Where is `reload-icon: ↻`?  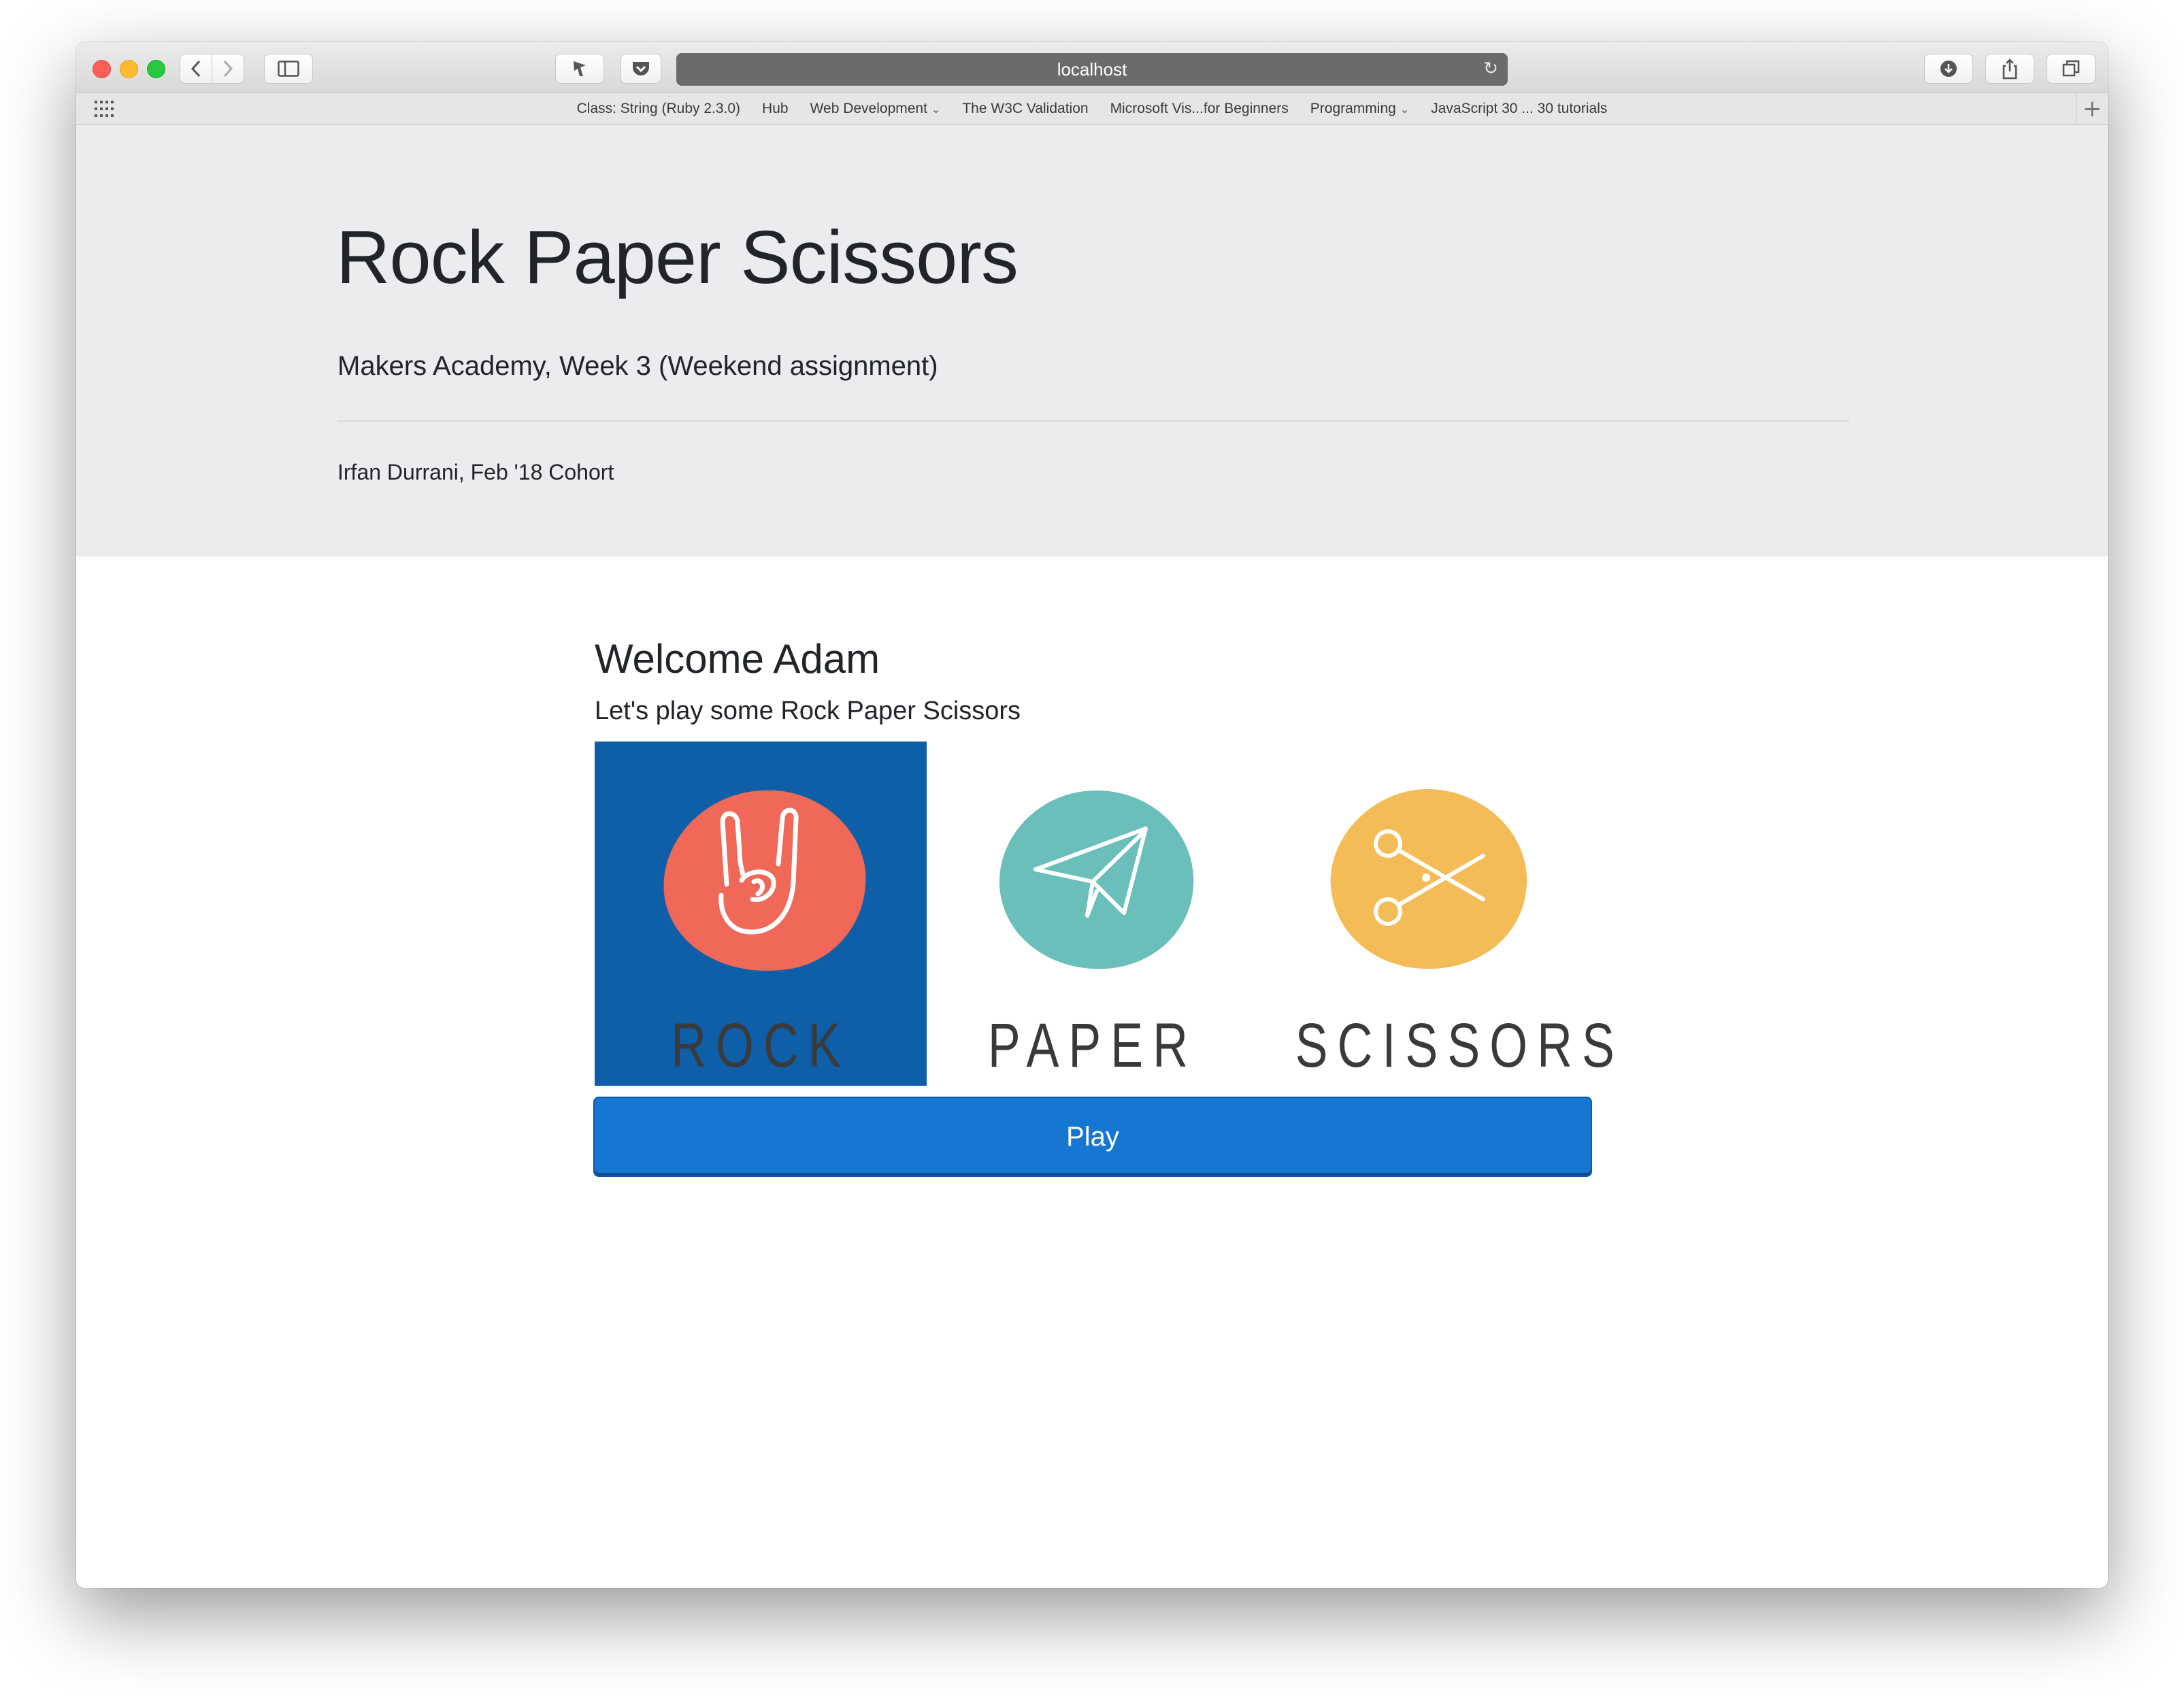
reload-icon: ↻ is located at coordinates (1491, 69).